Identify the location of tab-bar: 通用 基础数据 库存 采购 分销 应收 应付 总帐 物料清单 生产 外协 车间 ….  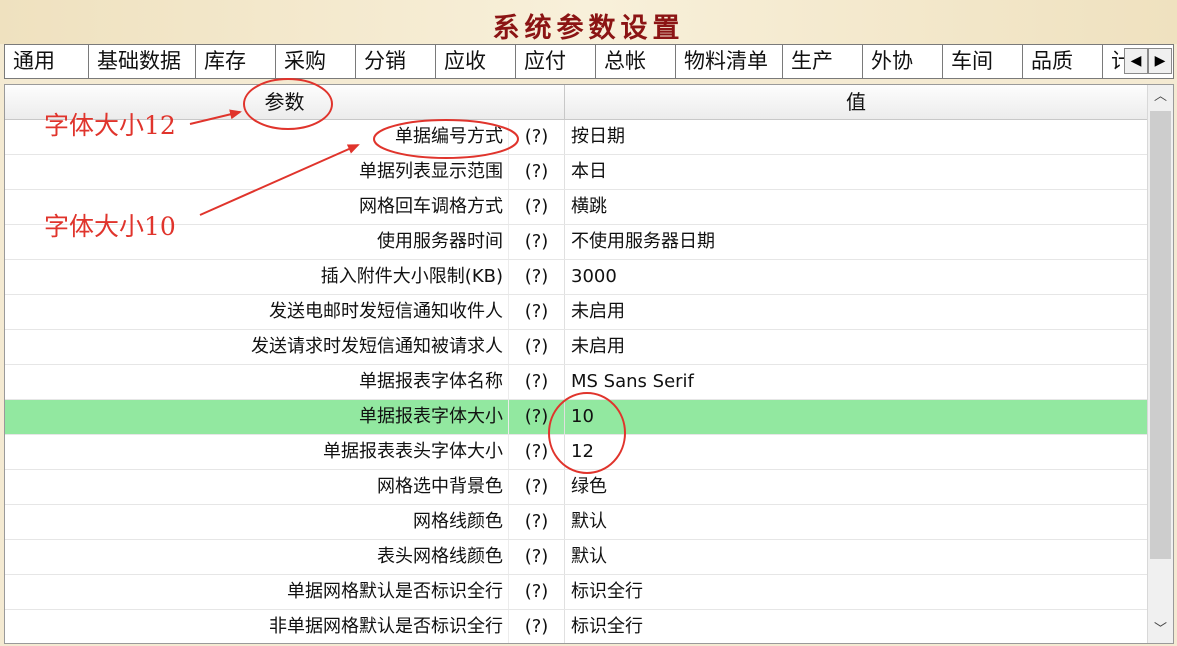
(589, 61).